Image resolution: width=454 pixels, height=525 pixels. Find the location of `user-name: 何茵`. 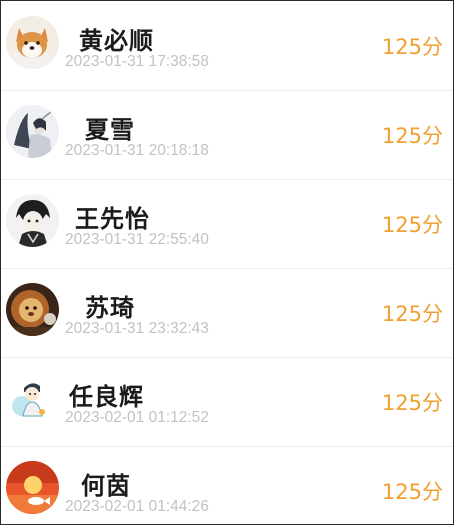

user-name: 何茵 is located at coordinates (106, 486).